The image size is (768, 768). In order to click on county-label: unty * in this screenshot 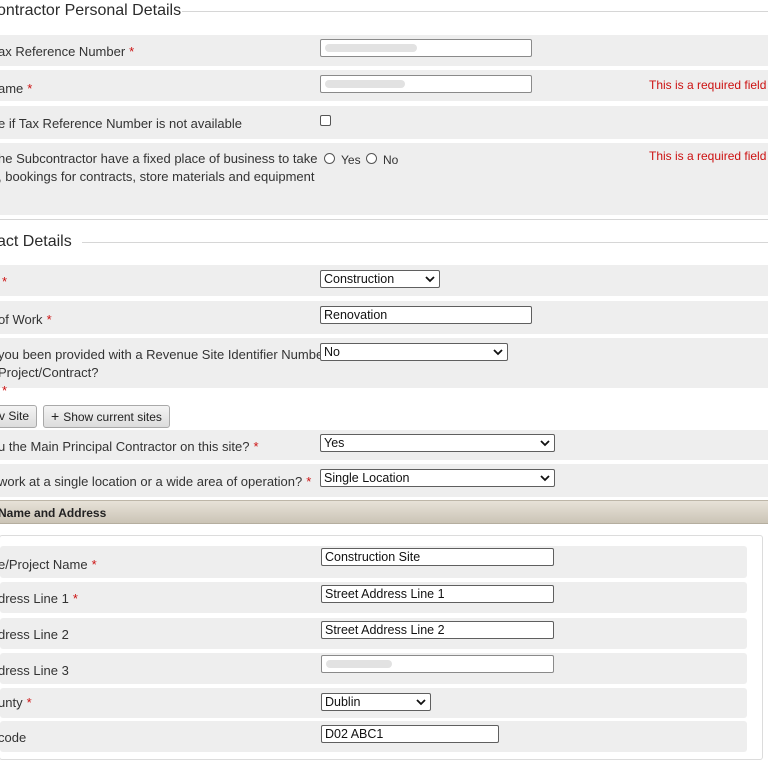, I will do `click(16, 702)`.